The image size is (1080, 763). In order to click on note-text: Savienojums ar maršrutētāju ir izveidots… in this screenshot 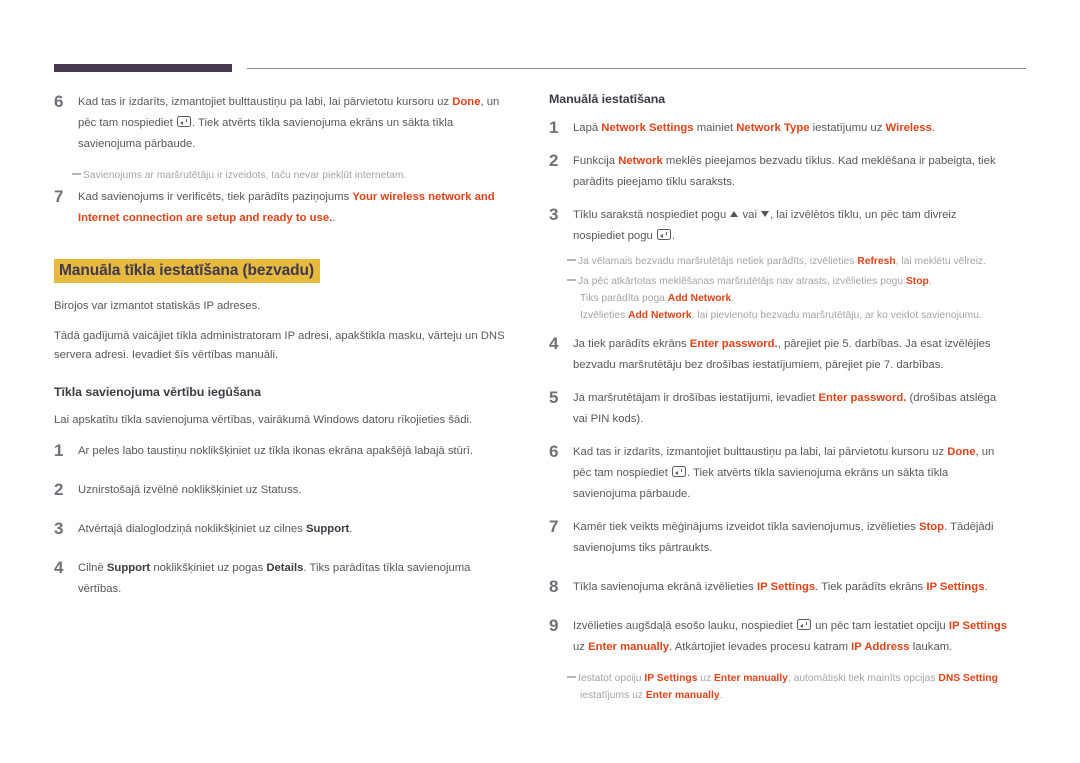, I will do `click(245, 175)`.